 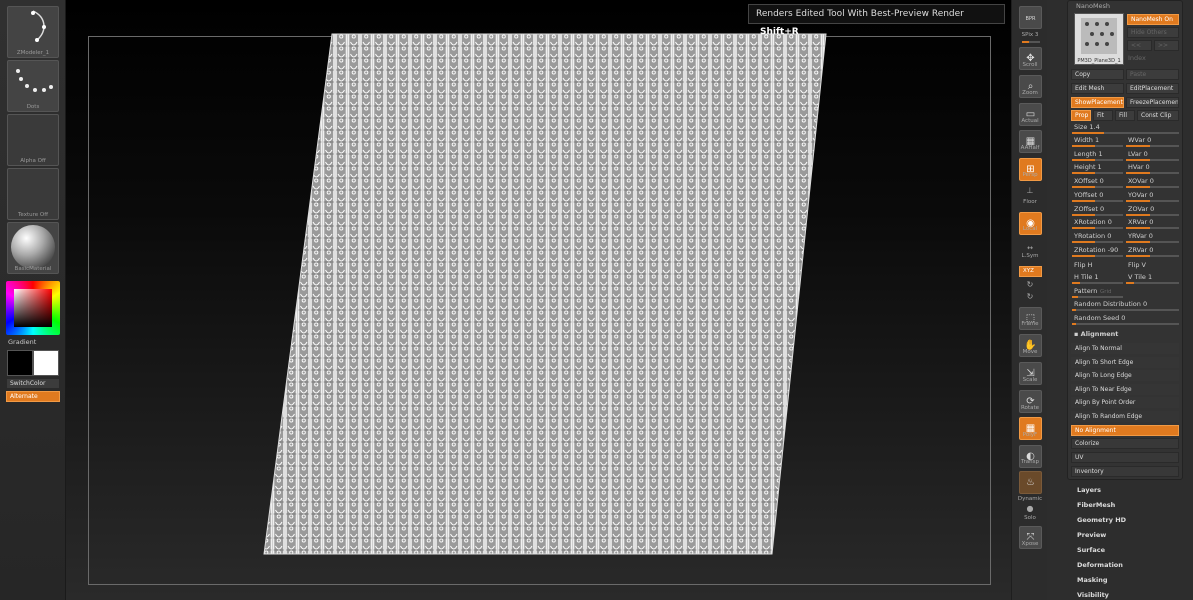 I want to click on xyz-button: XYZ, so click(x=1030, y=271).